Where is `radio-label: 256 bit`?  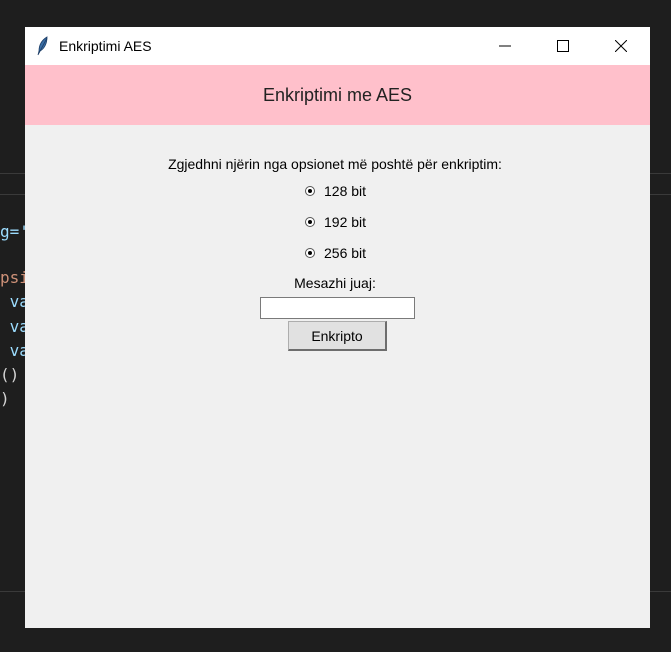
radio-label: 256 bit is located at coordinates (345, 253).